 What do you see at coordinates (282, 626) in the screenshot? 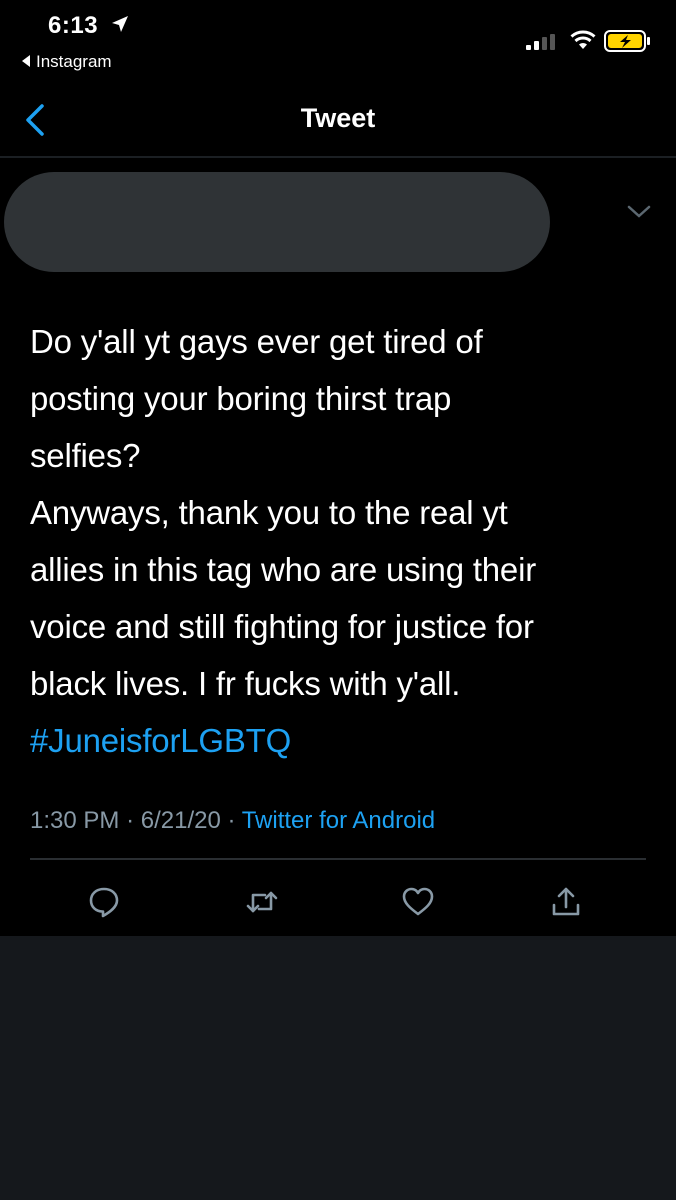
I see `tweet-line: voice and still fighting for justice for` at bounding box center [282, 626].